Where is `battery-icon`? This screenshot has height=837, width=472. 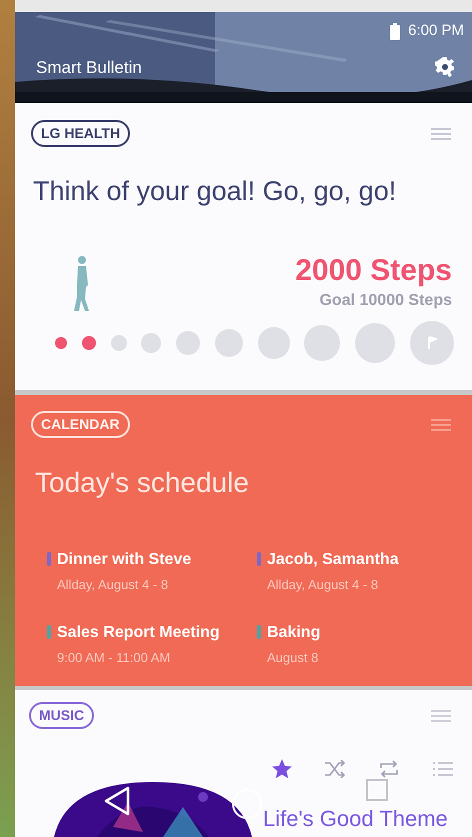 battery-icon is located at coordinates (395, 31).